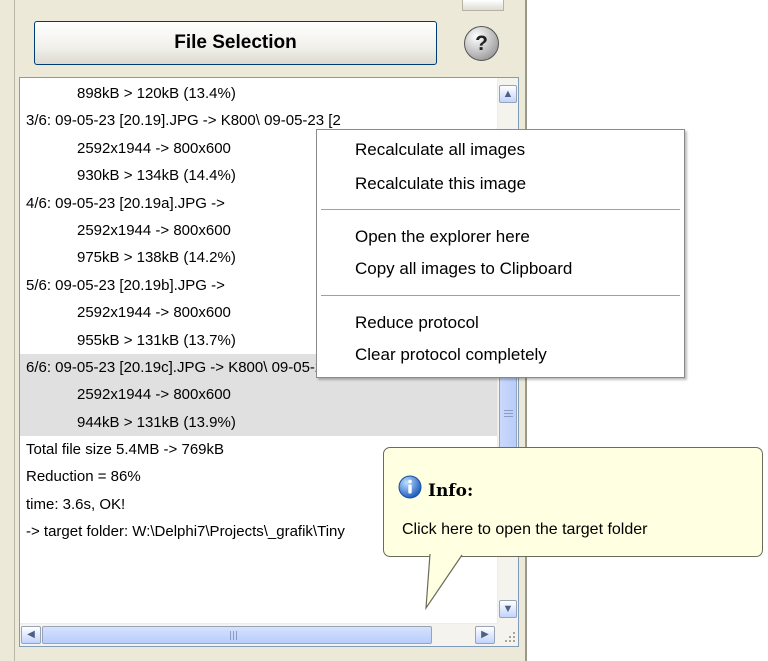  I want to click on menu-recalculate-all: Recalculate all images, so click(440, 150).